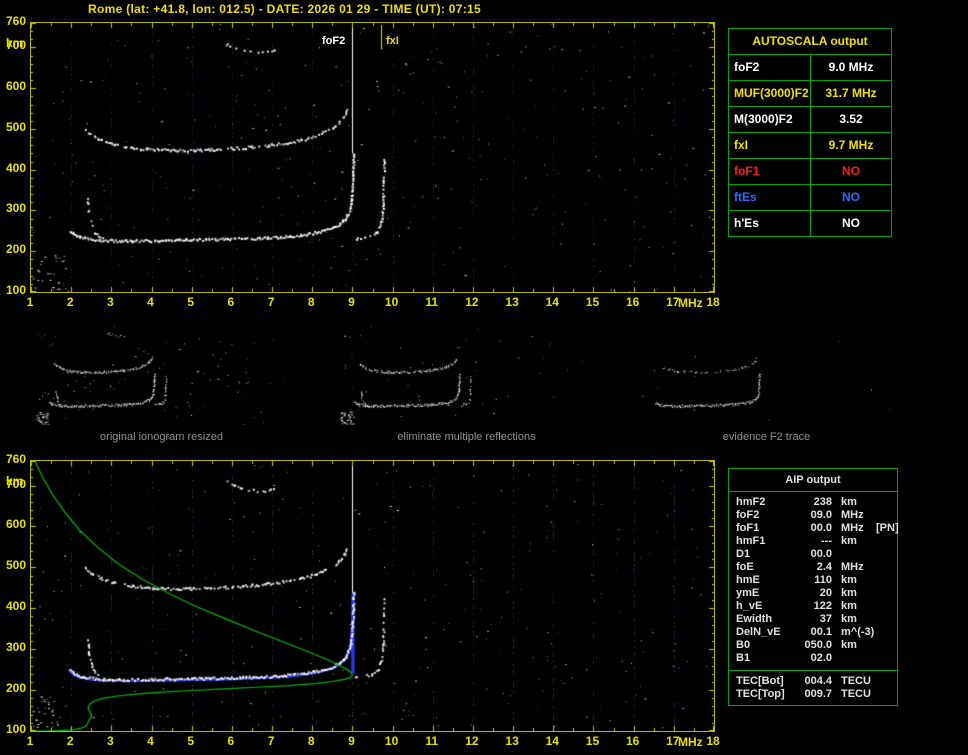  What do you see at coordinates (823, 580) in the screenshot?
I see `param-value: 110` at bounding box center [823, 580].